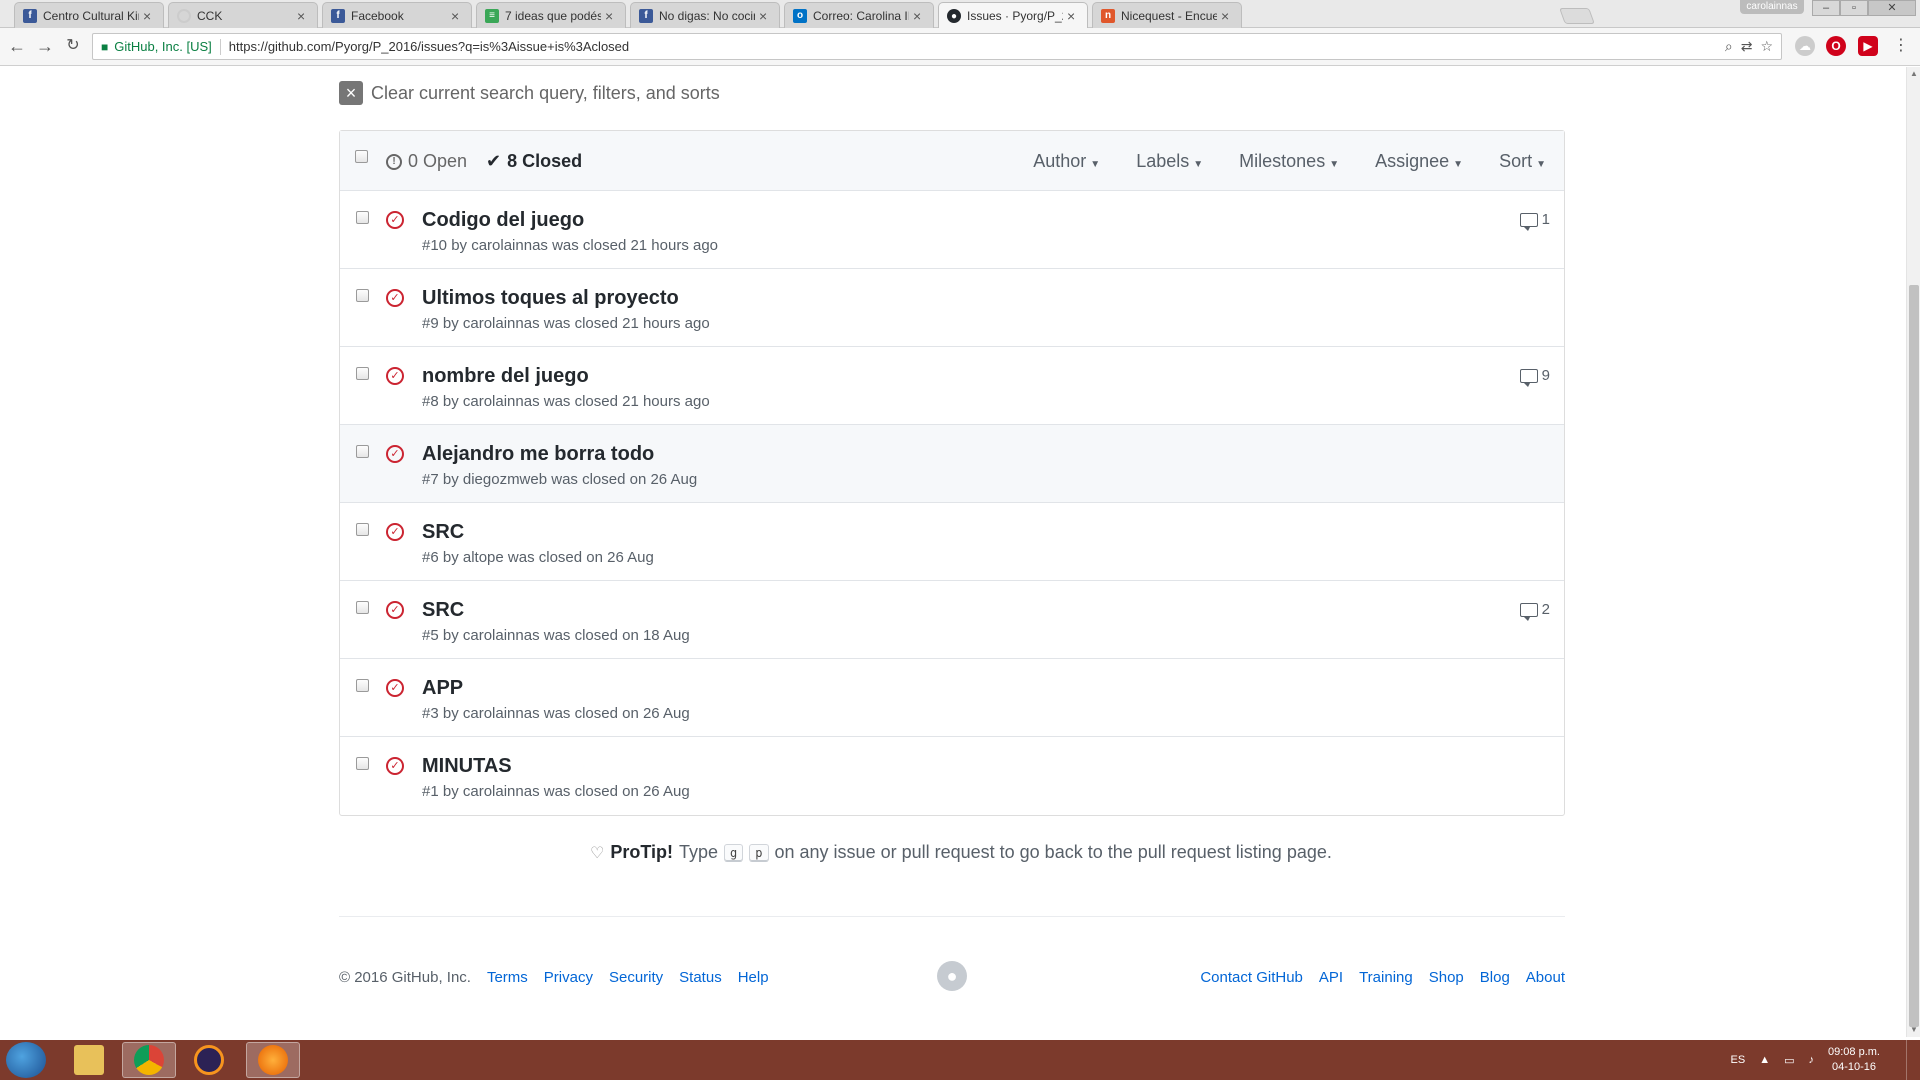 The height and width of the screenshot is (1080, 1920). What do you see at coordinates (149, 1060) in the screenshot?
I see `chrome-taskbar-button` at bounding box center [149, 1060].